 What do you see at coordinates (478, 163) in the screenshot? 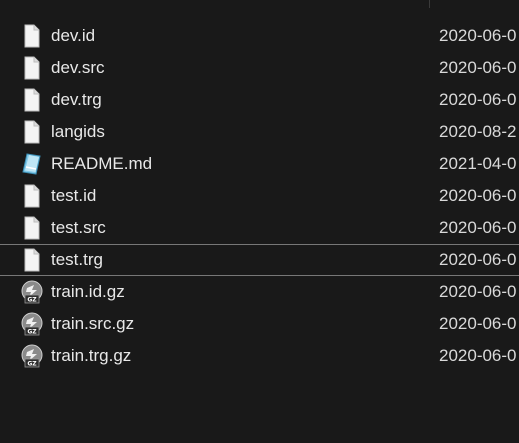
I see `file-date-modified: 2021-04-0` at bounding box center [478, 163].